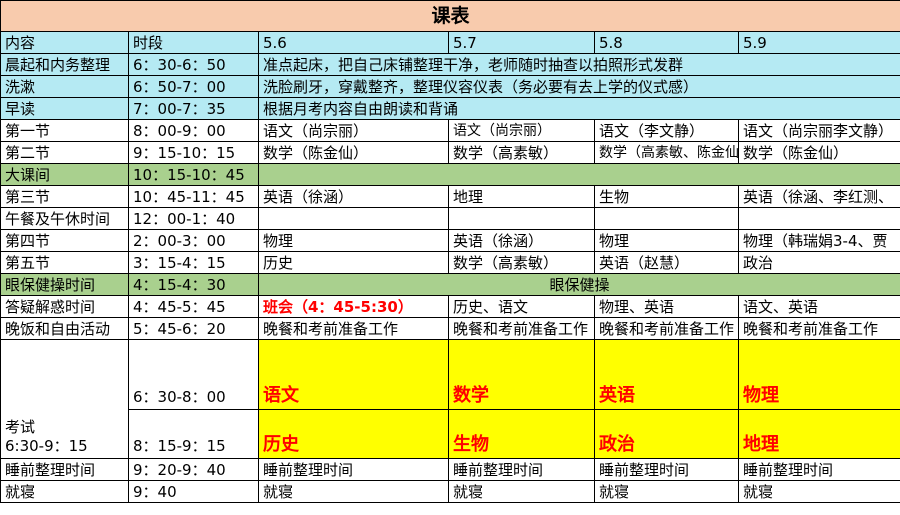 The image size is (900, 515). What do you see at coordinates (578, 108) in the screenshot?
I see `row-merged-note: 根据月考内容自由朗读和背诵` at bounding box center [578, 108].